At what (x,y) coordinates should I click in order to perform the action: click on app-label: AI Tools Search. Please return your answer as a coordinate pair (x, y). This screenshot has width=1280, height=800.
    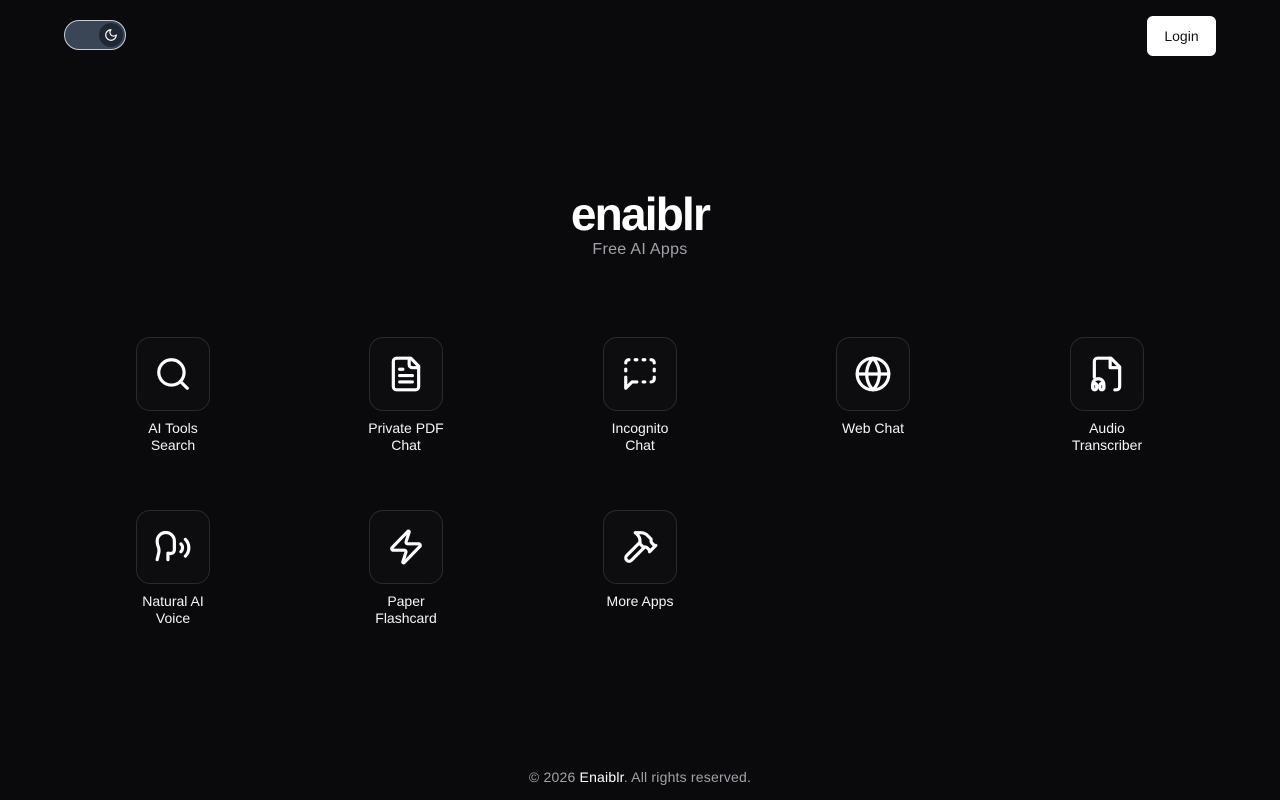
    Looking at the image, I should click on (173, 436).